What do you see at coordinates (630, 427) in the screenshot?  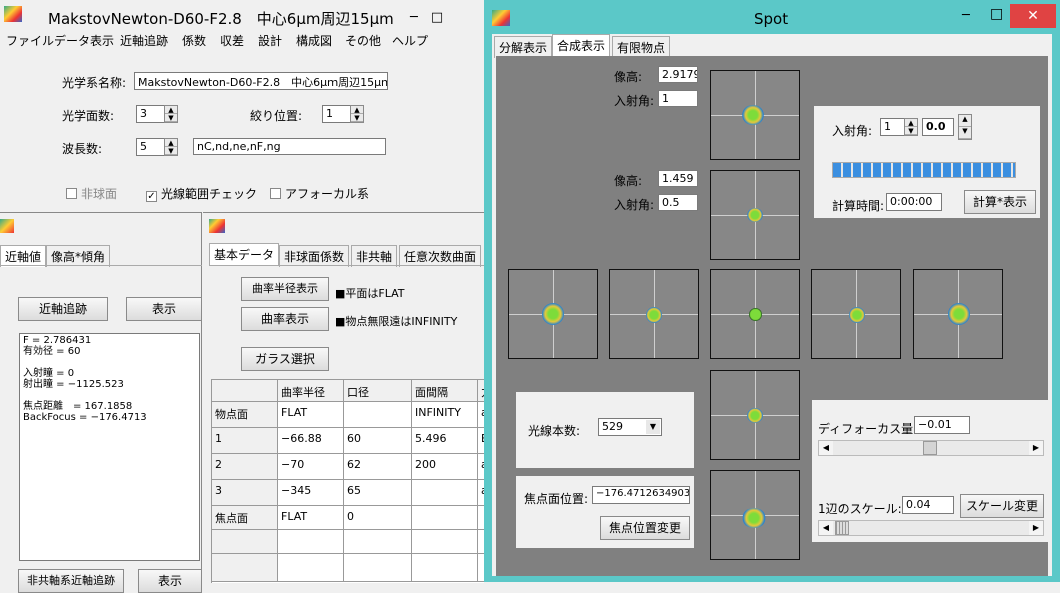 I see `rays-select: 529 ▼` at bounding box center [630, 427].